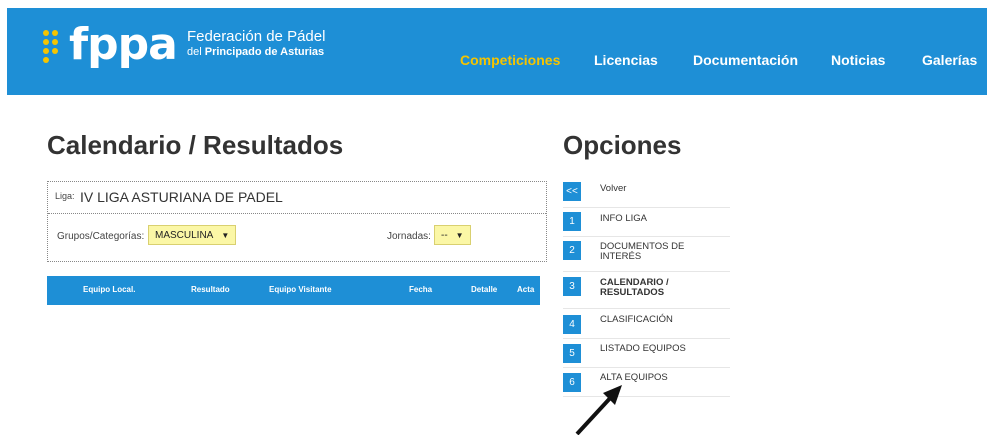  What do you see at coordinates (123, 44) in the screenshot?
I see `logo-wordmark: fppa` at bounding box center [123, 44].